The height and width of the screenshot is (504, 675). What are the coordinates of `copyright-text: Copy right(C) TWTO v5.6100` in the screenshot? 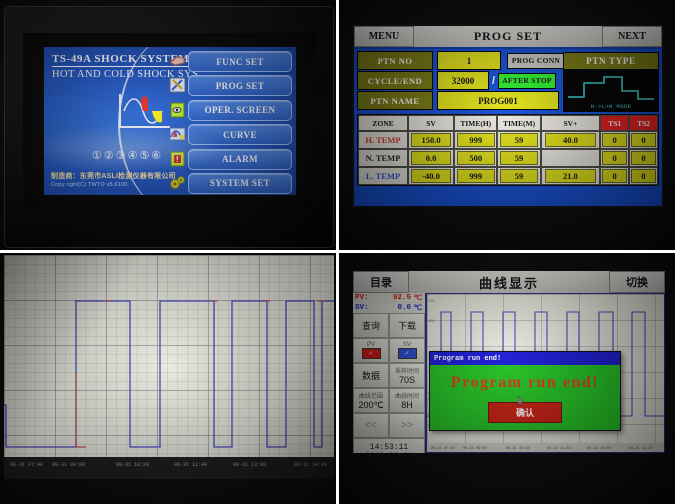 It's located at (89, 185).